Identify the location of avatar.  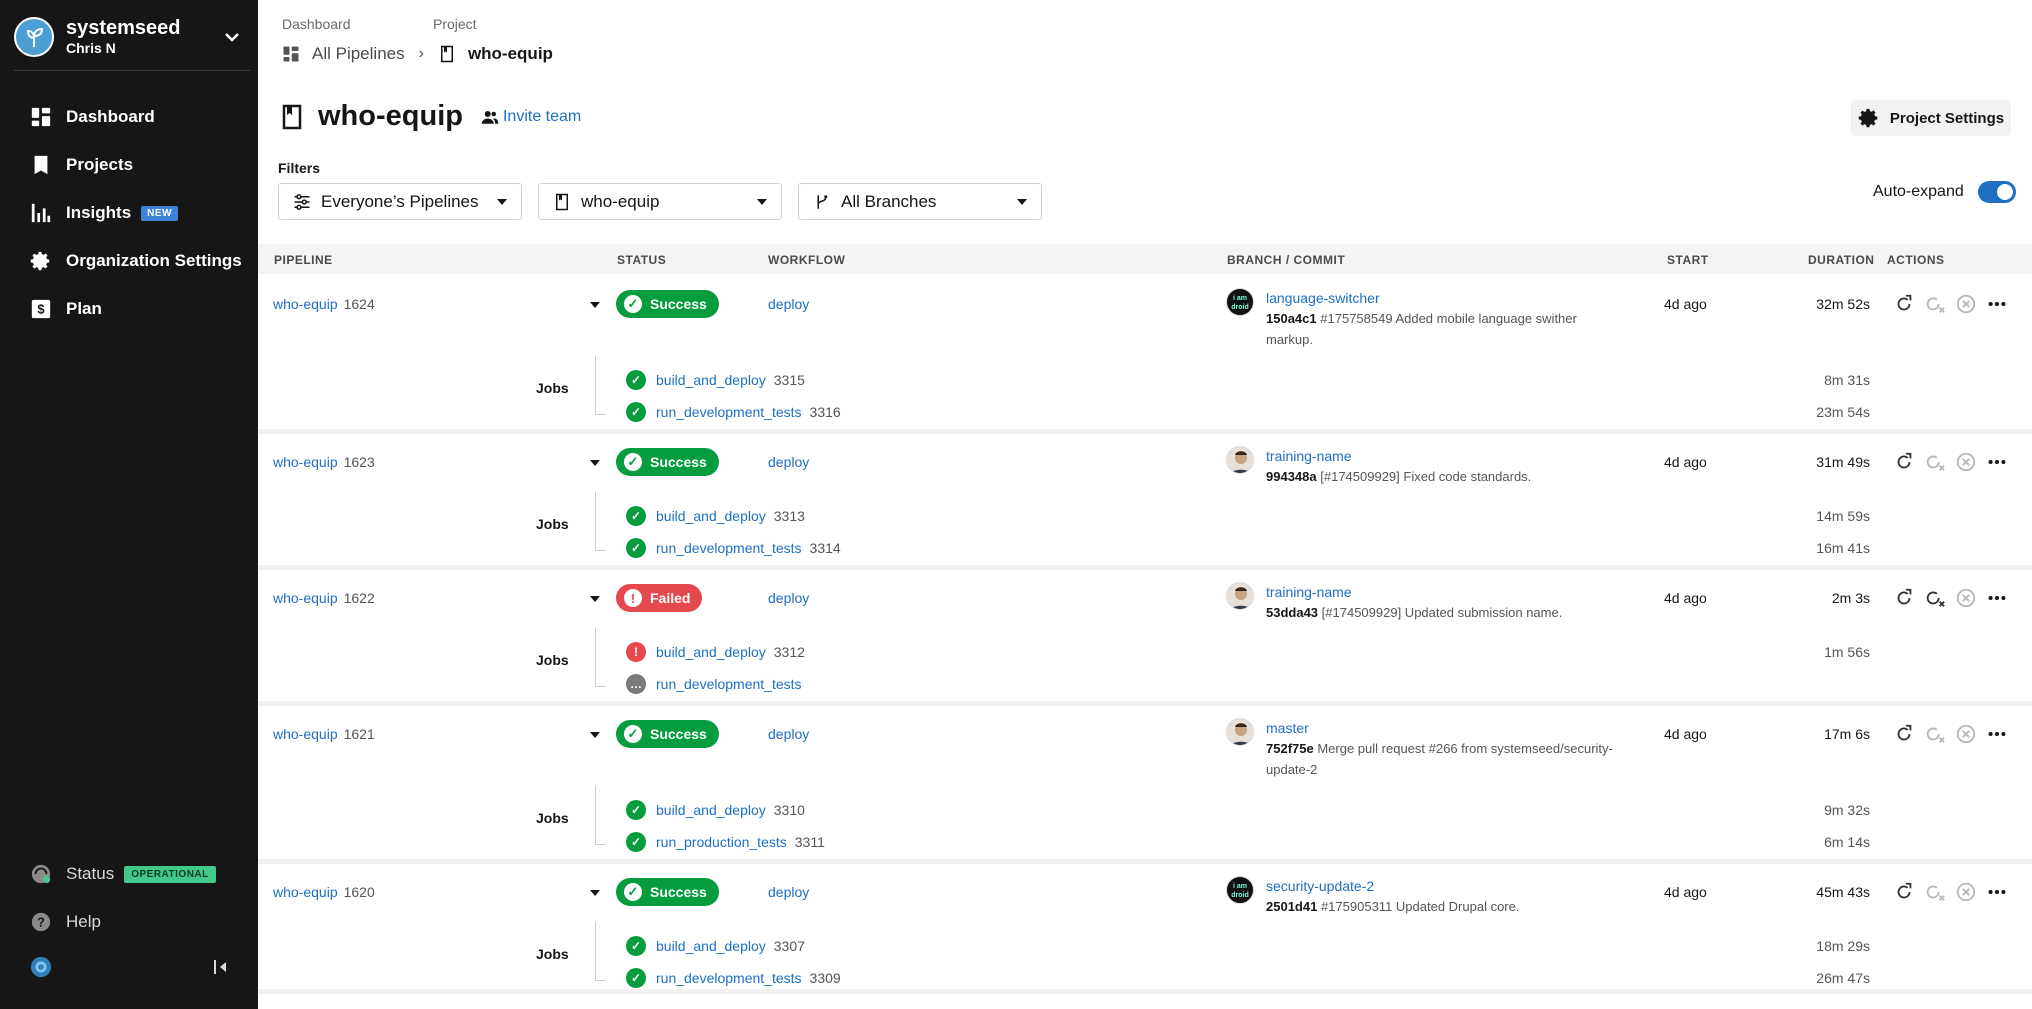
(1240, 732).